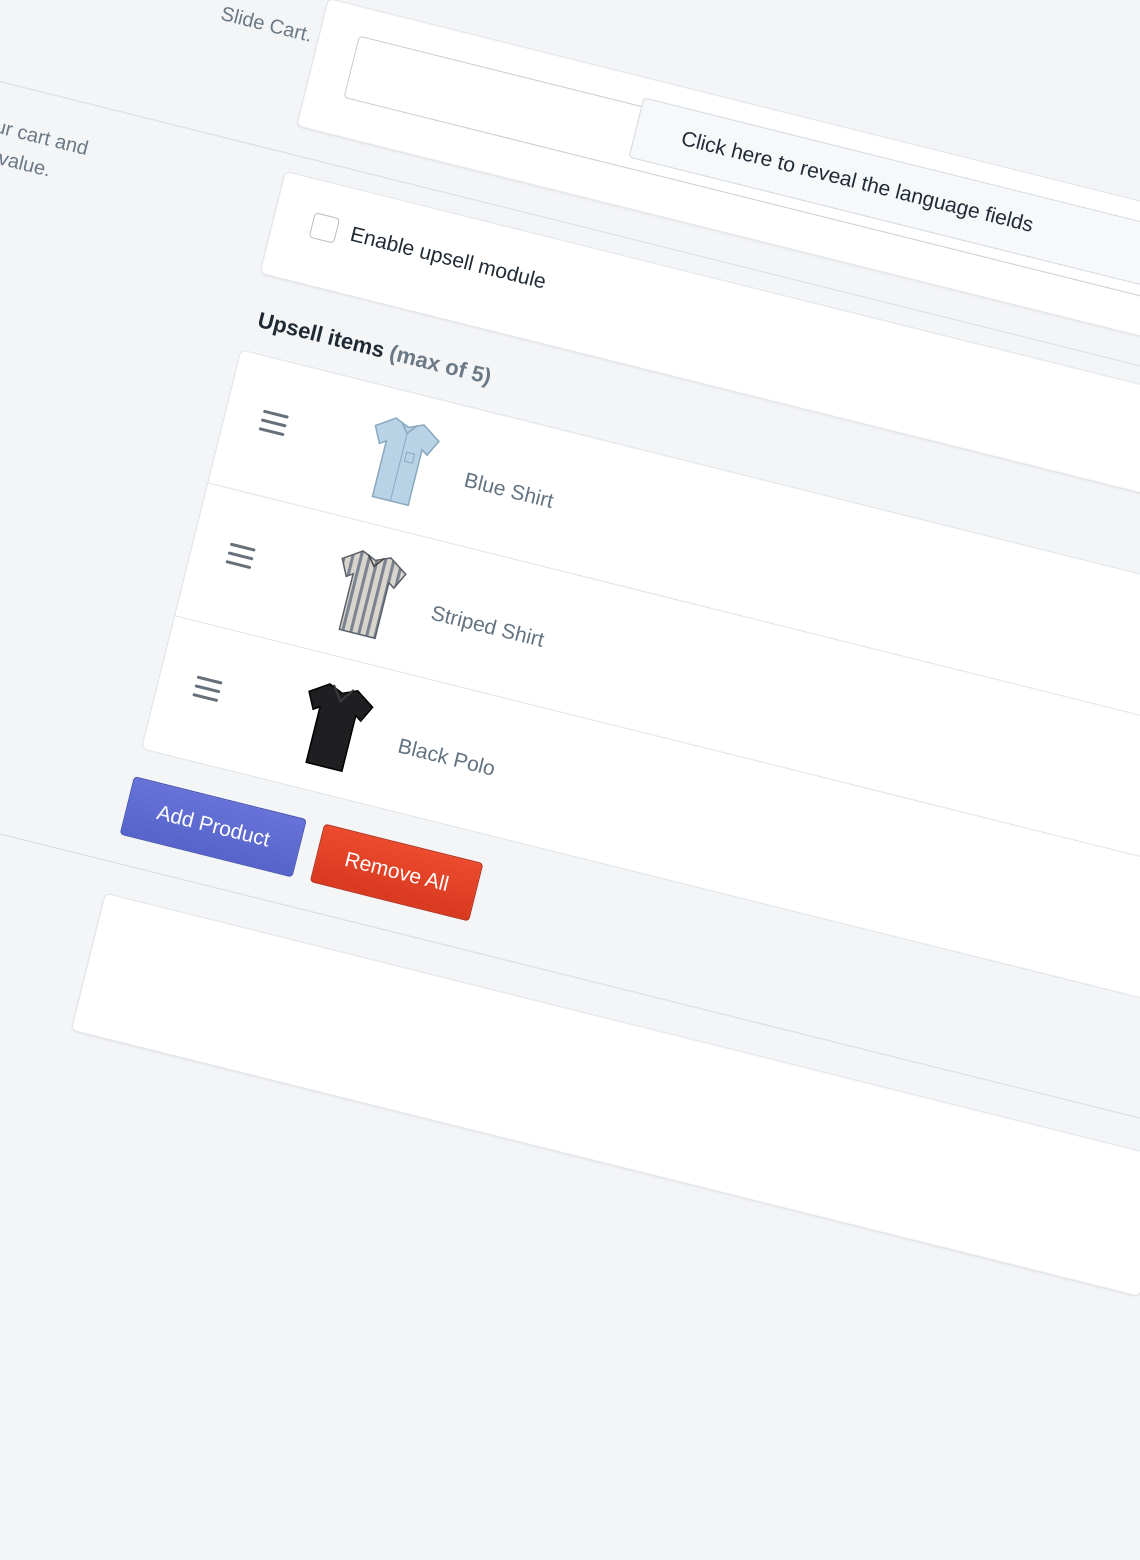 This screenshot has width=1140, height=1560. Describe the element at coordinates (508, 491) in the screenshot. I see `product-name: Blue Shirt` at that location.